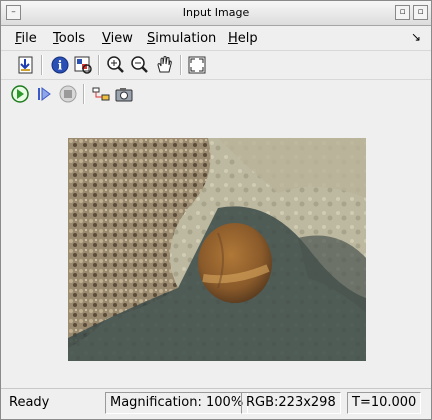 The width and height of the screenshot is (432, 420). What do you see at coordinates (140, 65) in the screenshot?
I see `zoom-out-icon` at bounding box center [140, 65].